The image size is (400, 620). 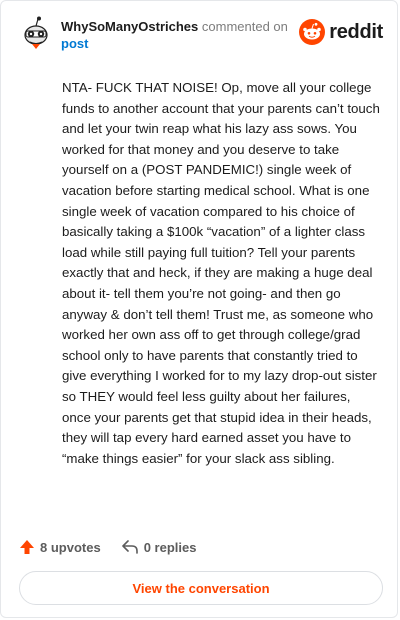 What do you see at coordinates (356, 31) in the screenshot?
I see `reddit-wordmark: reddit` at bounding box center [356, 31].